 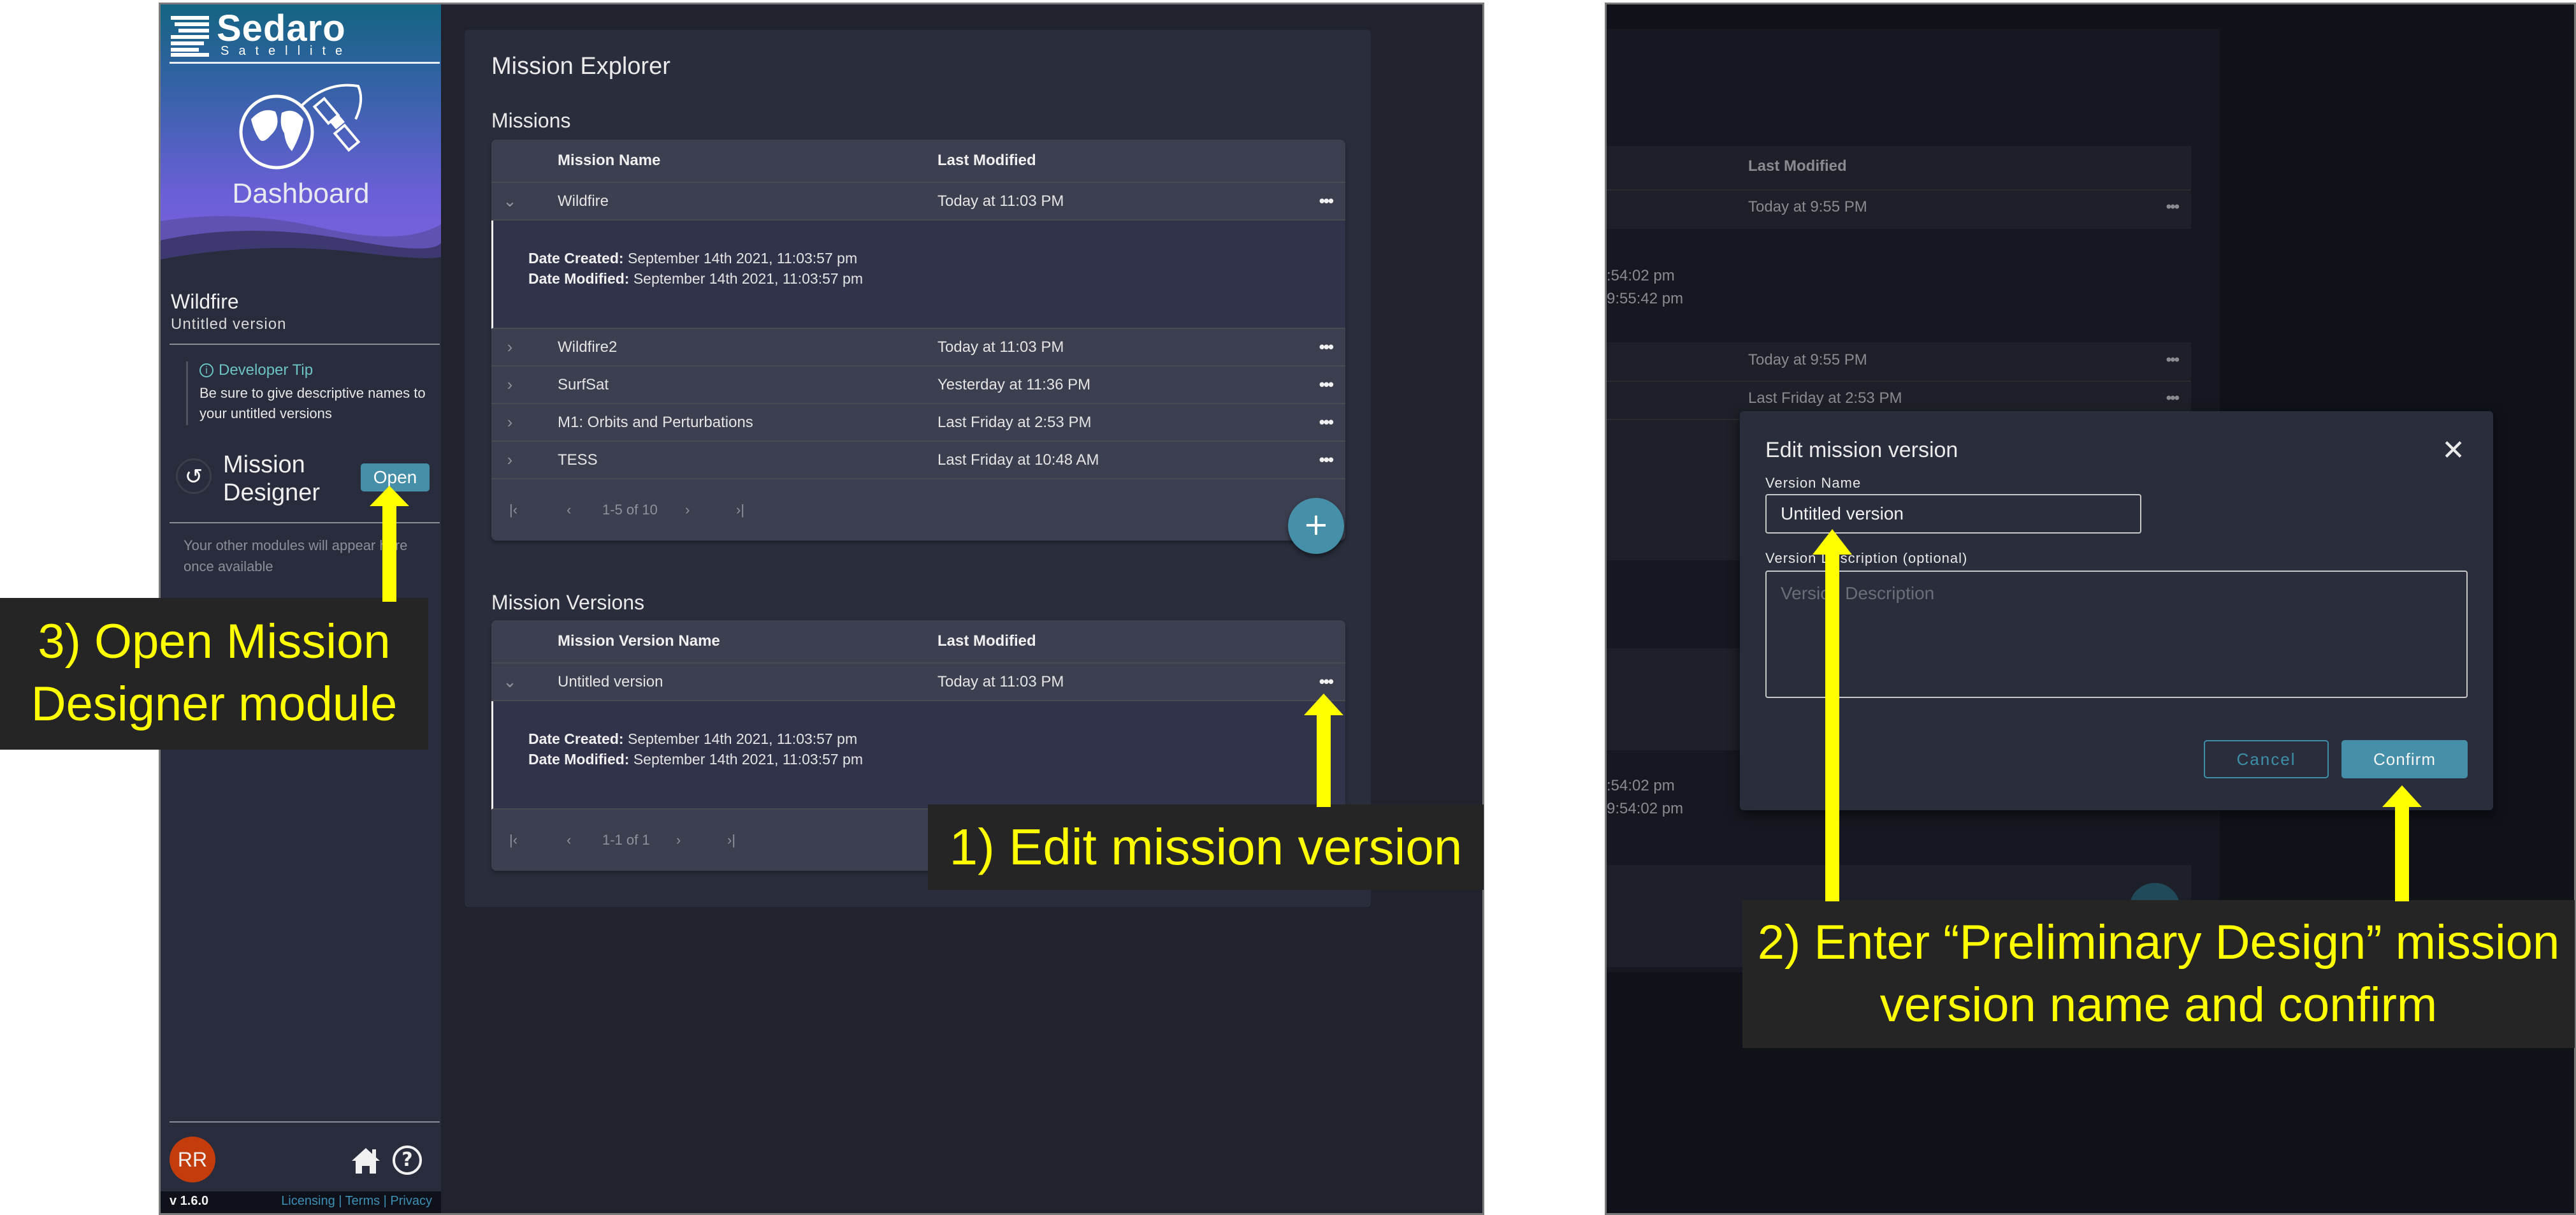 What do you see at coordinates (286, 51) in the screenshot?
I see `brand-subtitle: Satellite` at bounding box center [286, 51].